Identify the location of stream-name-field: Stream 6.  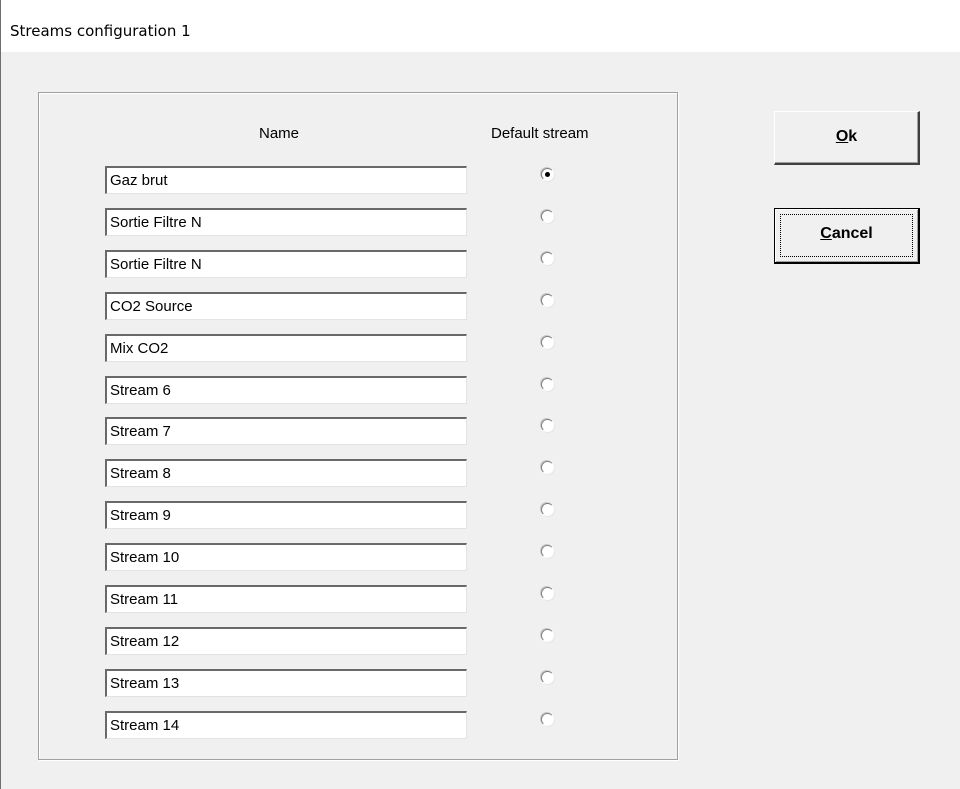
(286, 390).